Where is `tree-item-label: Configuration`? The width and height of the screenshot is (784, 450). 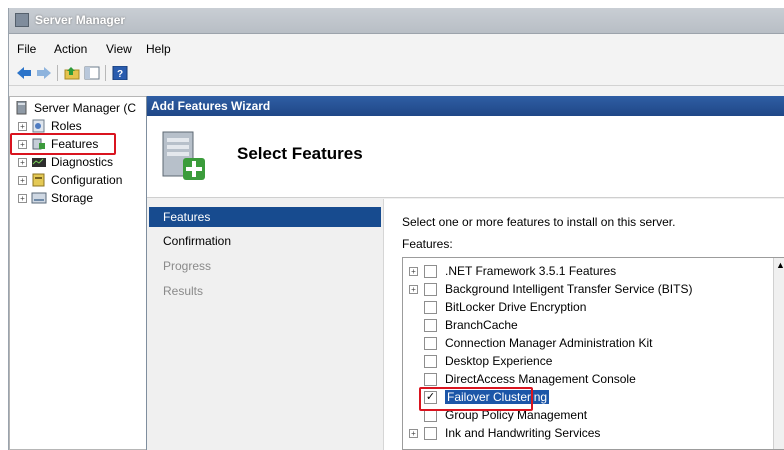 tree-item-label: Configuration is located at coordinates (87, 180).